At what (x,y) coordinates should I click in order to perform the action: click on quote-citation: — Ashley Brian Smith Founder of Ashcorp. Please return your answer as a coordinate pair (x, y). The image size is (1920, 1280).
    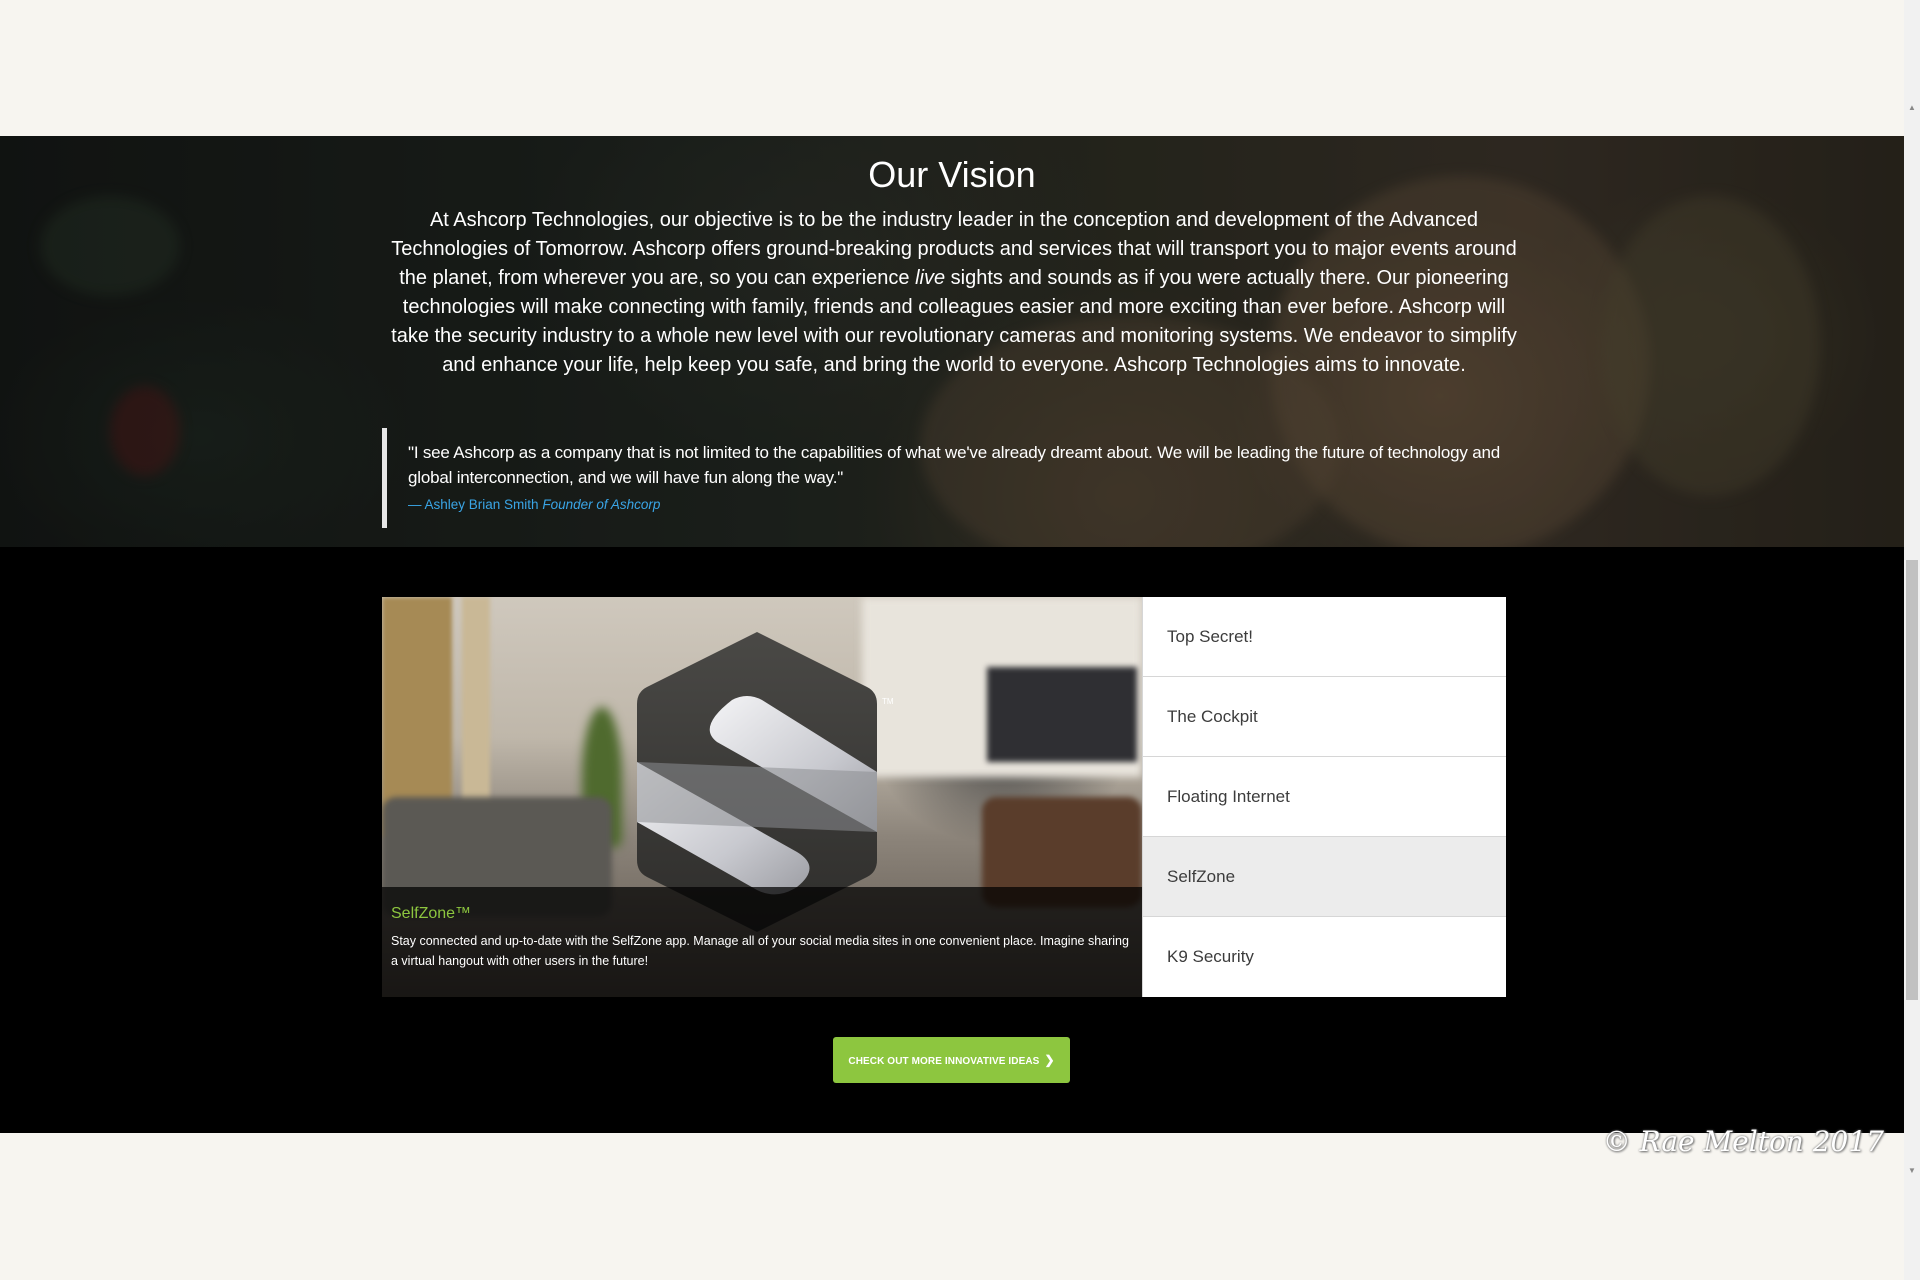
    Looking at the image, I should click on (534, 504).